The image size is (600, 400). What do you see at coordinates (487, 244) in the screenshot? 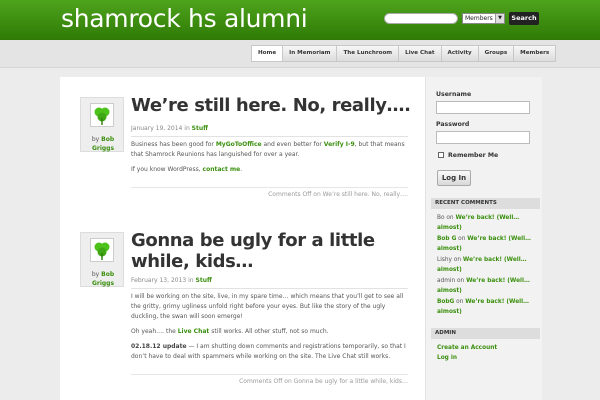
I see `list-item: Bob G on We’re back! (Well… almost)` at bounding box center [487, 244].